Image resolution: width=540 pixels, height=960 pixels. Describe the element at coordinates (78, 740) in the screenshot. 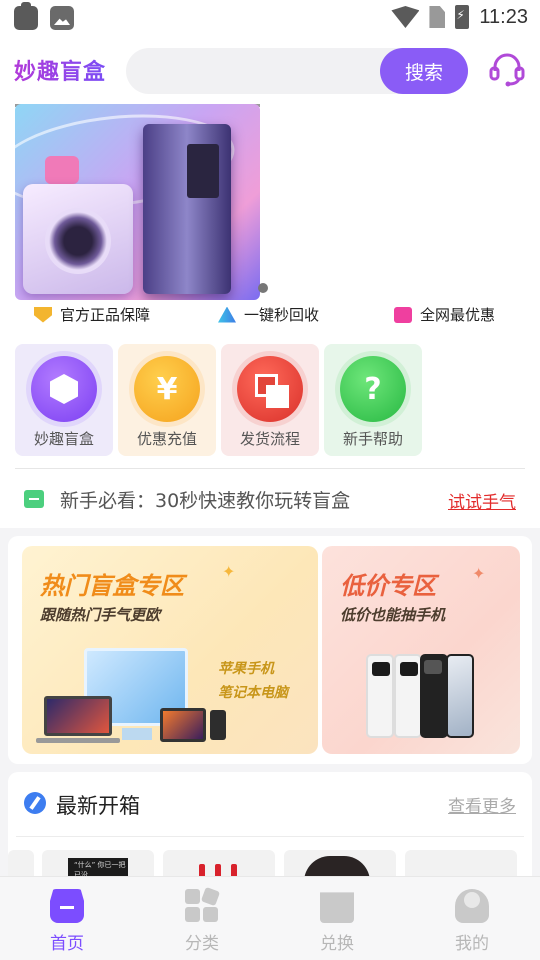

I see `laptop-base` at that location.